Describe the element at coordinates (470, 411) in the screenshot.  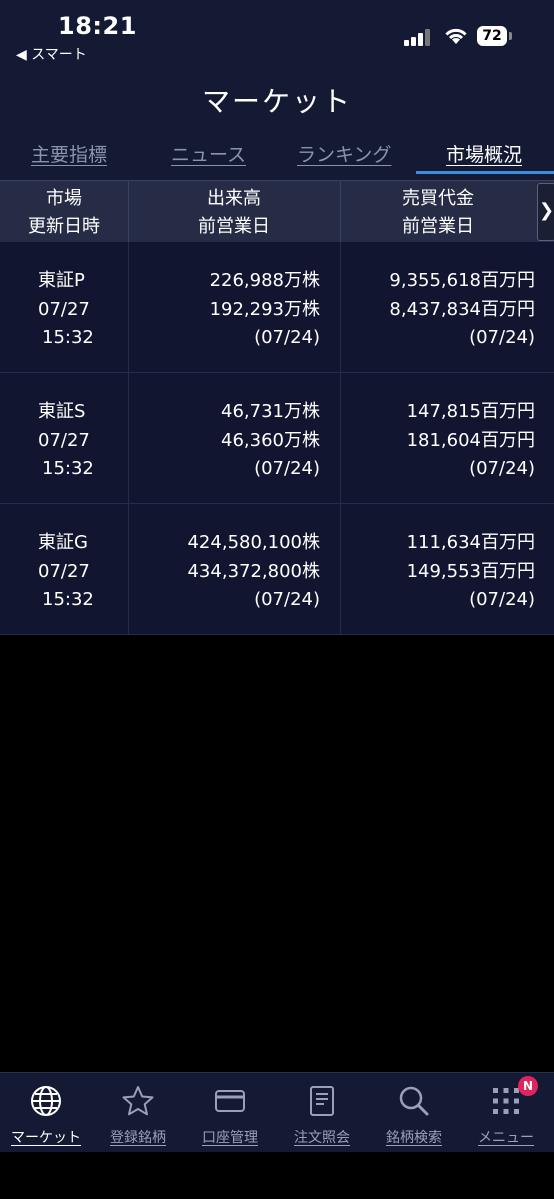
I see `trading-value: 147,815百万円` at that location.